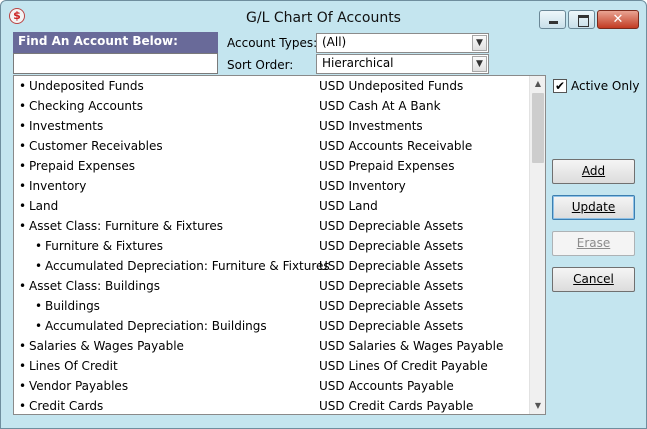 This screenshot has height=429, width=647. What do you see at coordinates (593, 171) in the screenshot?
I see `add-button: Add` at bounding box center [593, 171].